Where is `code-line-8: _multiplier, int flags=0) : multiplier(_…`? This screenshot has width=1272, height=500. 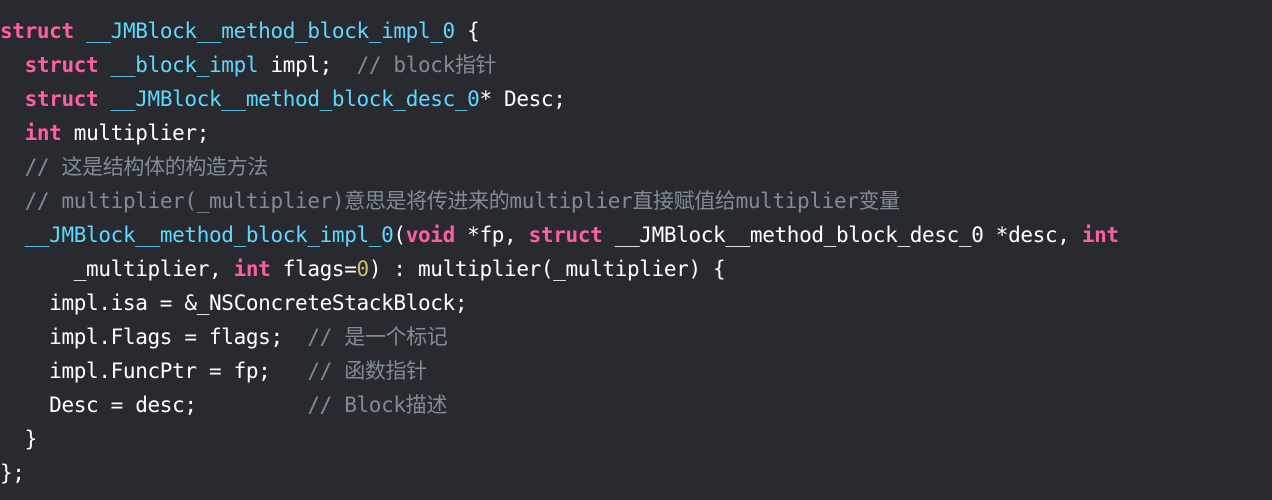 code-line-8: _multiplier, int flags=0) : multiplier(_… is located at coordinates (636, 269).